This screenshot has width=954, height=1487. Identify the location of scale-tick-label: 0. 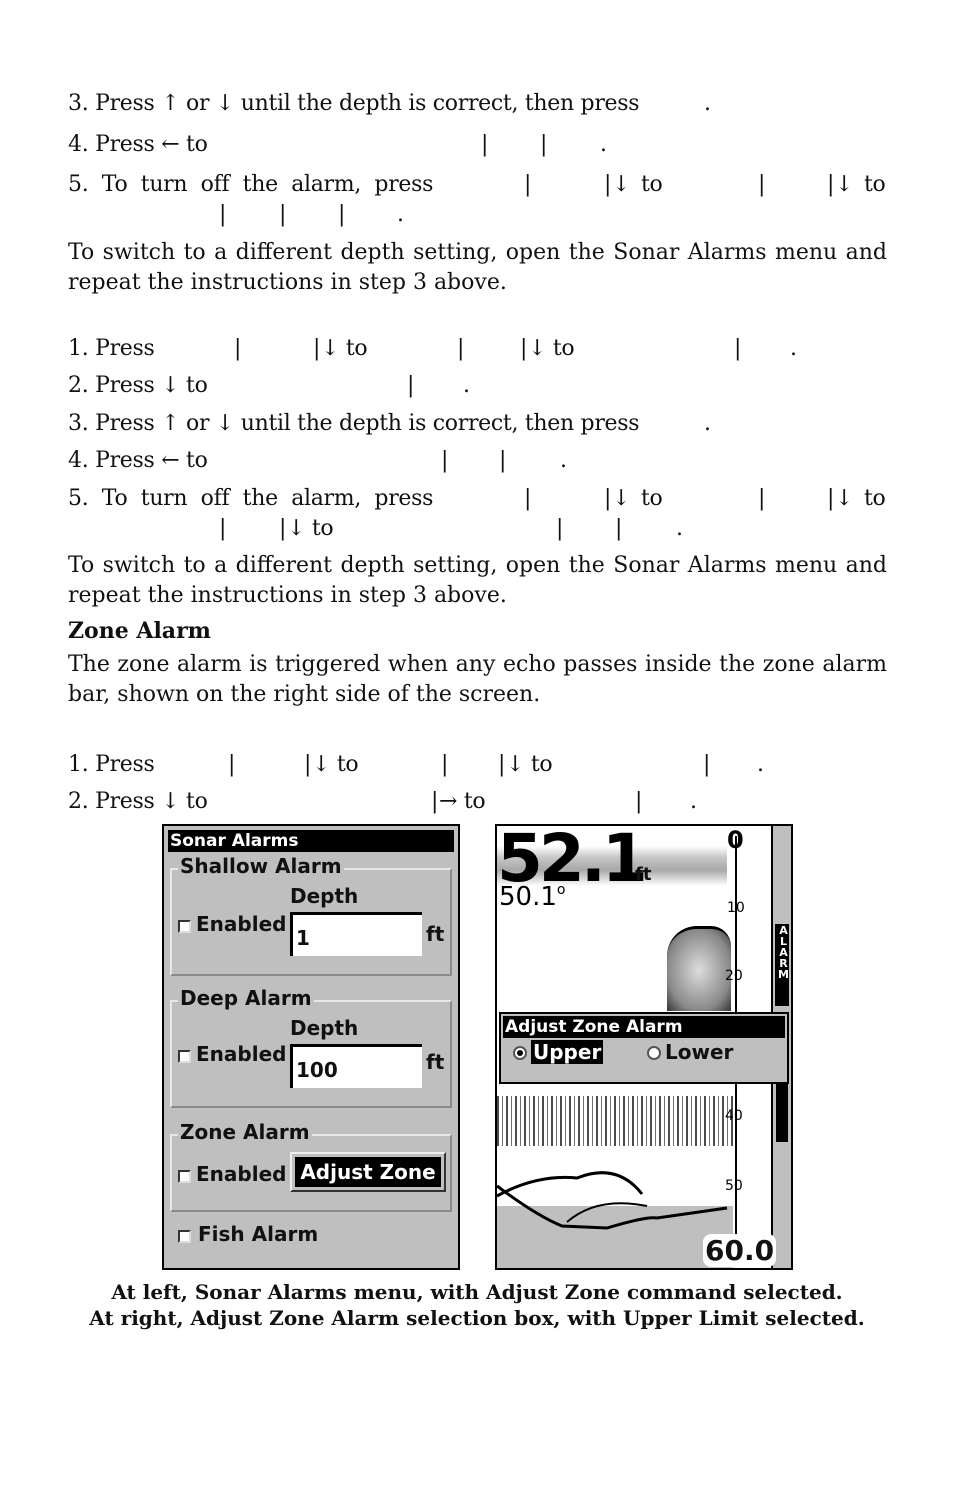
(735, 840).